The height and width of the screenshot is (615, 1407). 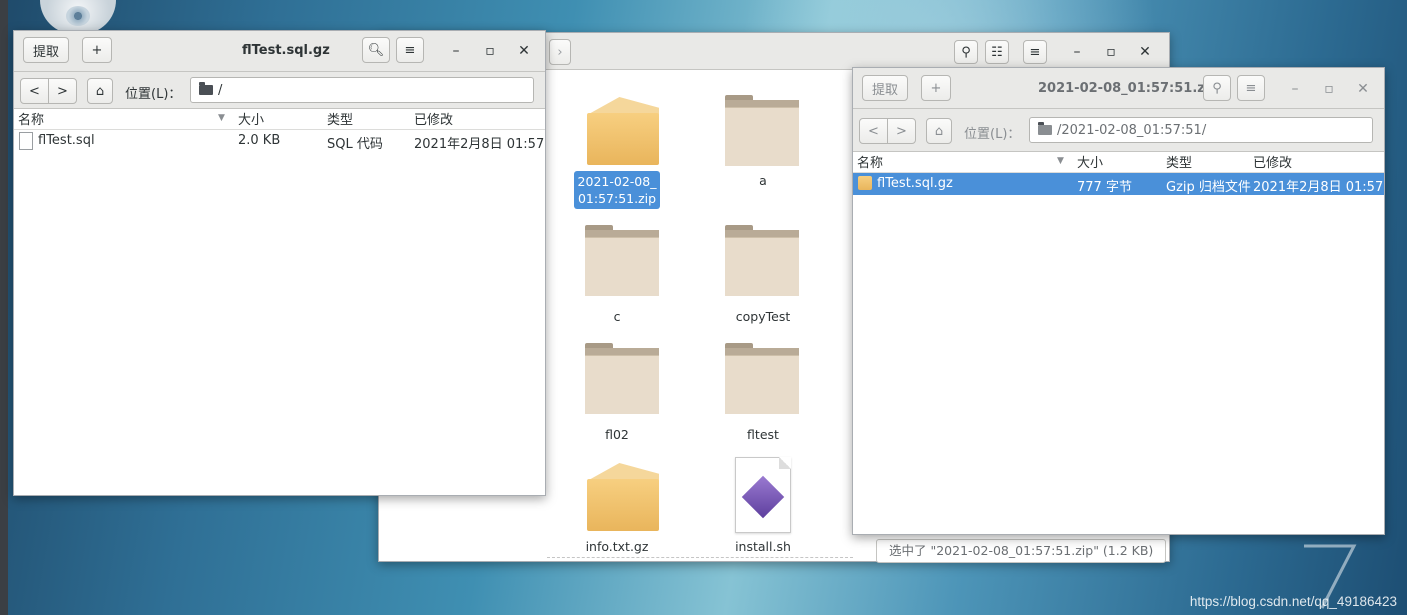 What do you see at coordinates (26, 141) in the screenshot?
I see `text-file-icon` at bounding box center [26, 141].